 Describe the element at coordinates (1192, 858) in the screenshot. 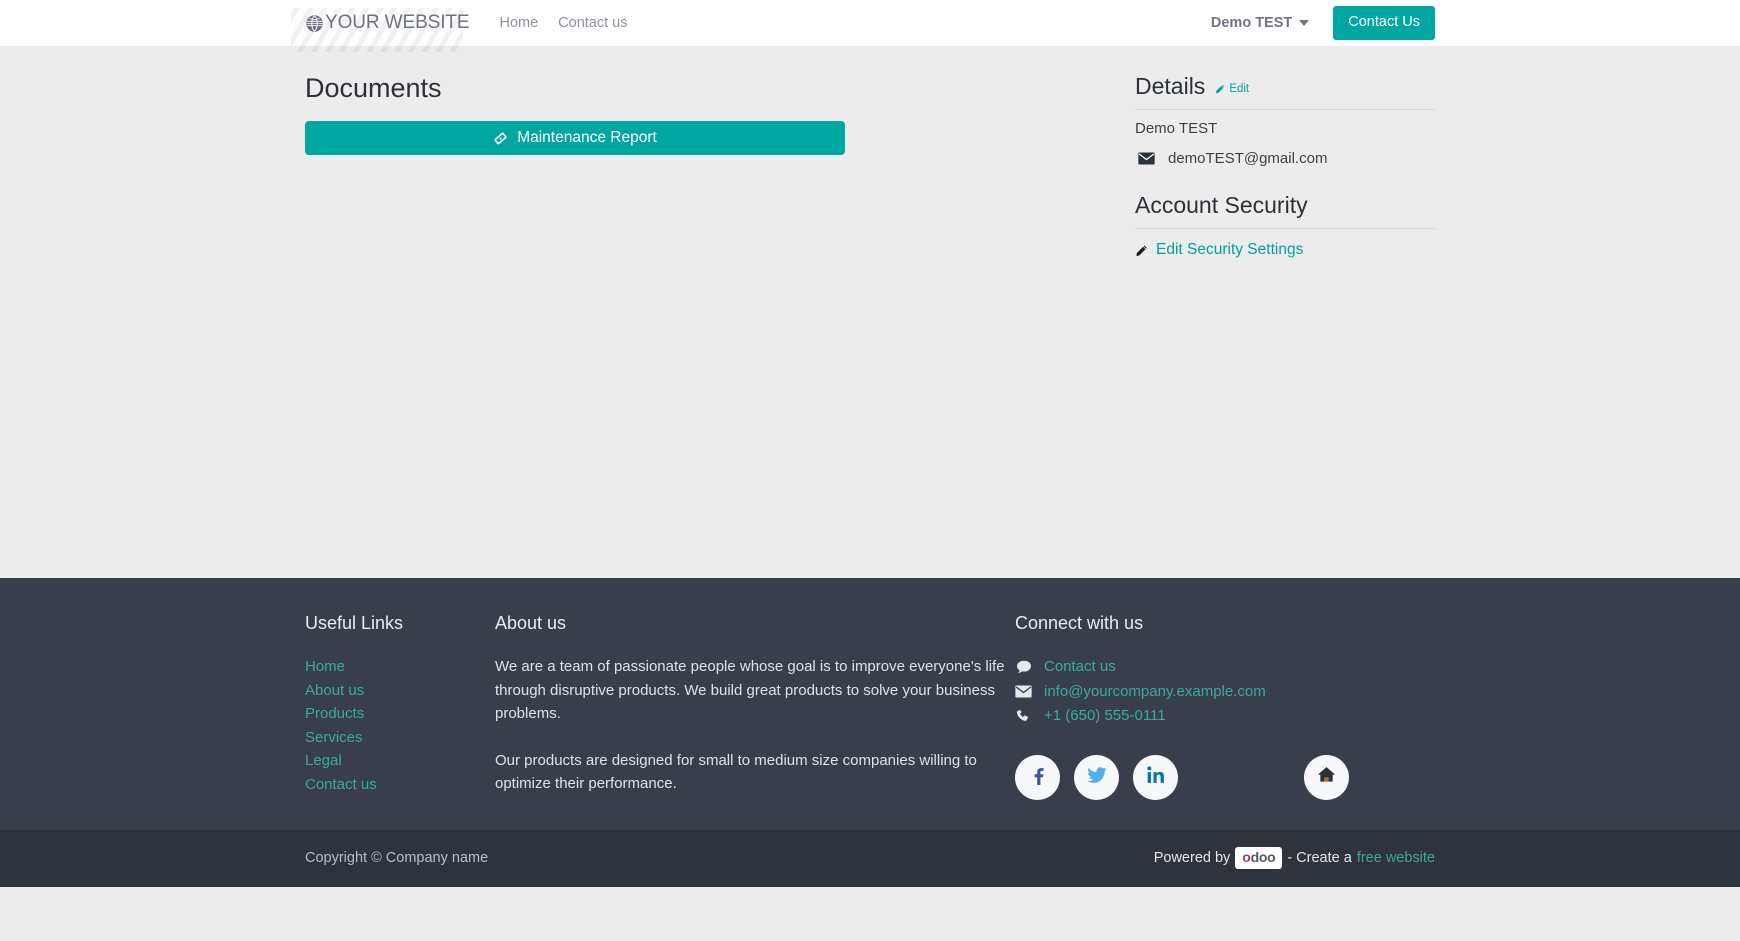

I see `powered-by-label: Powered by` at that location.